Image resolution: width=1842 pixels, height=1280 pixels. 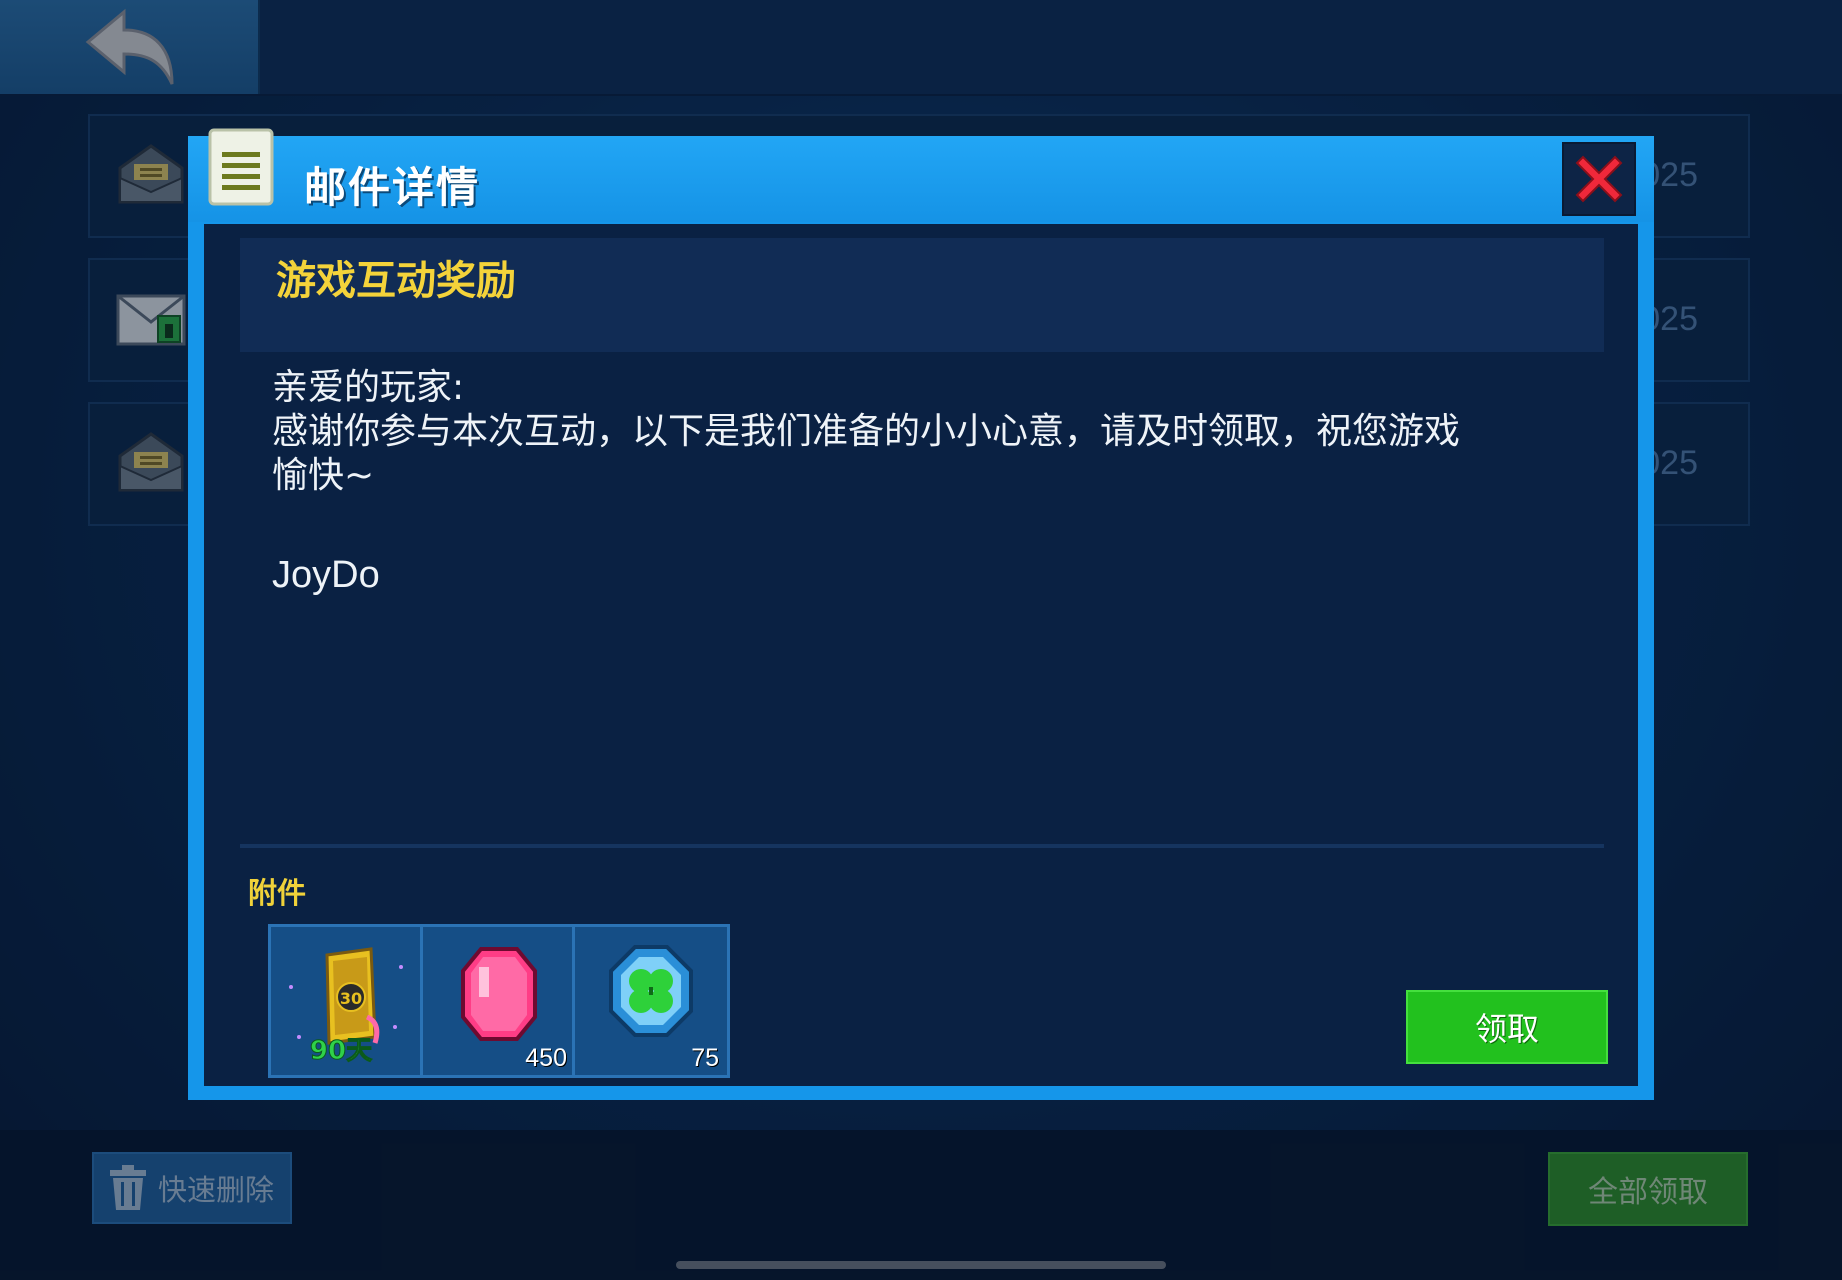 I want to click on mail-subject: 游戏互动奖励, so click(x=396, y=281).